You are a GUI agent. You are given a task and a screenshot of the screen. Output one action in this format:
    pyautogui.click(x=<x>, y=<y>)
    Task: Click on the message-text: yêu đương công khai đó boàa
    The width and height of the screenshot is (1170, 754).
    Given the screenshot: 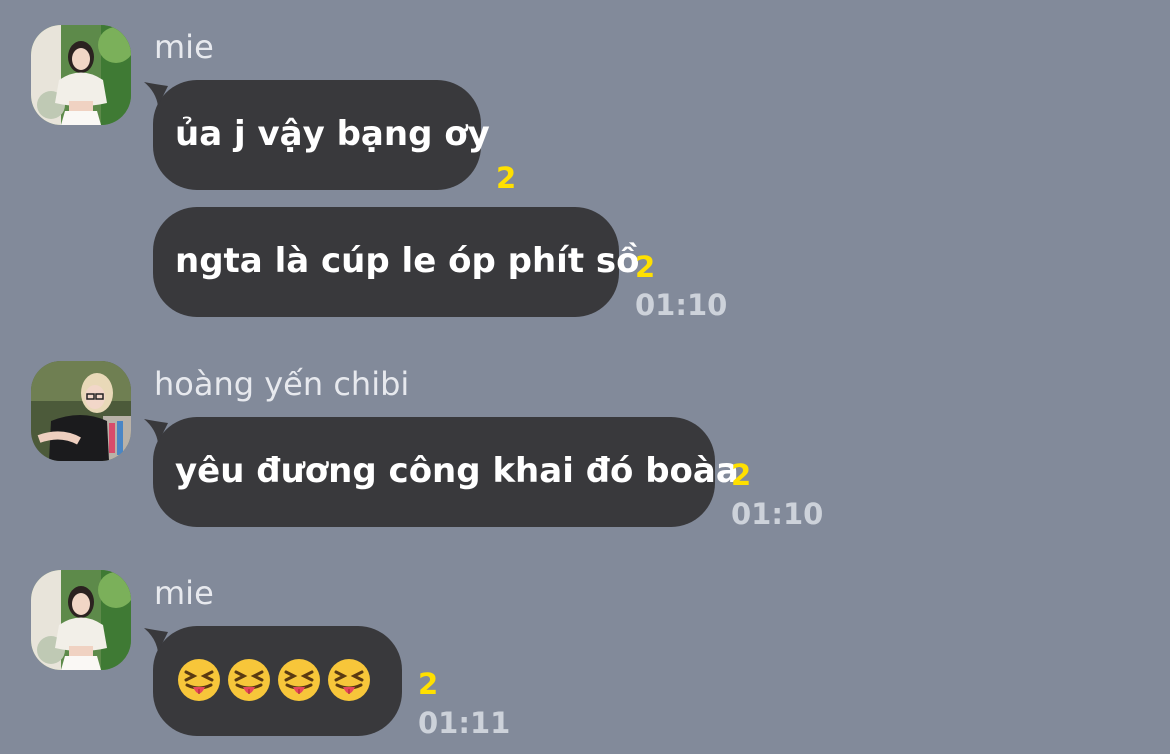 What is the action you would take?
    pyautogui.click(x=457, y=471)
    